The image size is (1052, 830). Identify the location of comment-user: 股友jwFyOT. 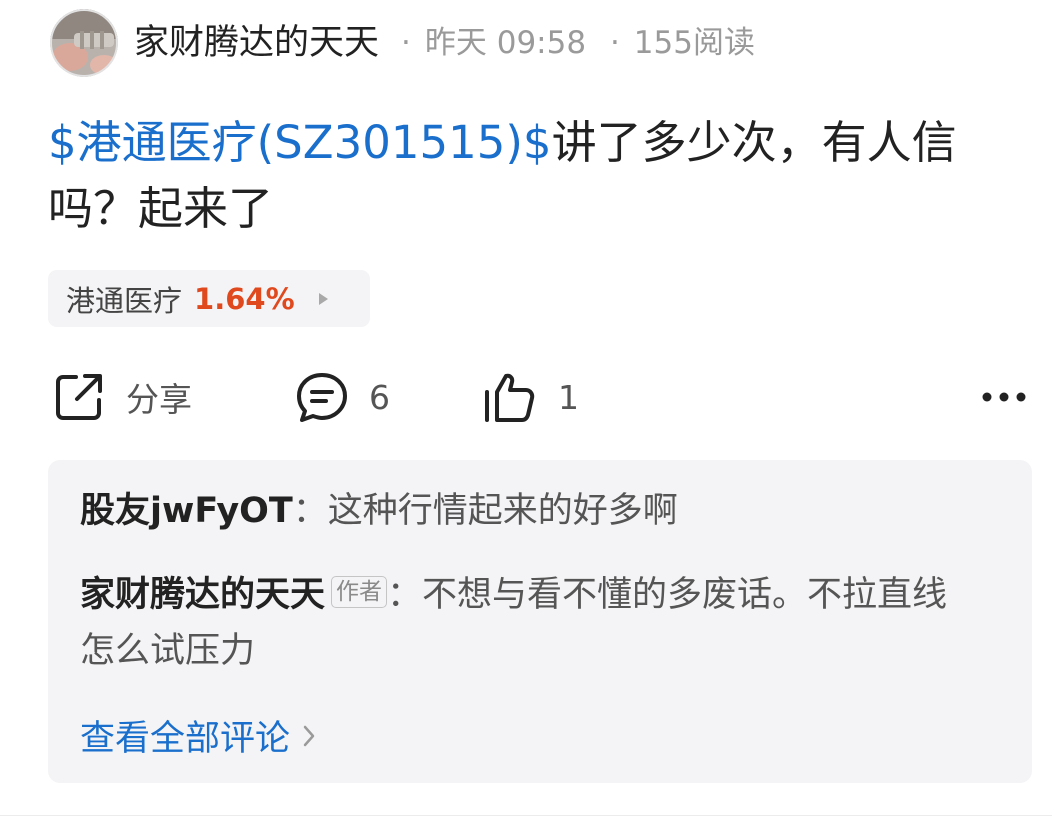
(186, 511).